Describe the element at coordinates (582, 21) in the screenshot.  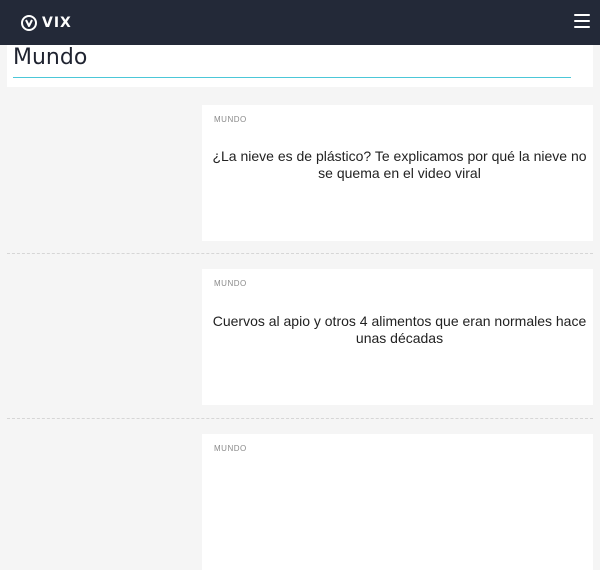
I see `hamburger-menu-icon` at that location.